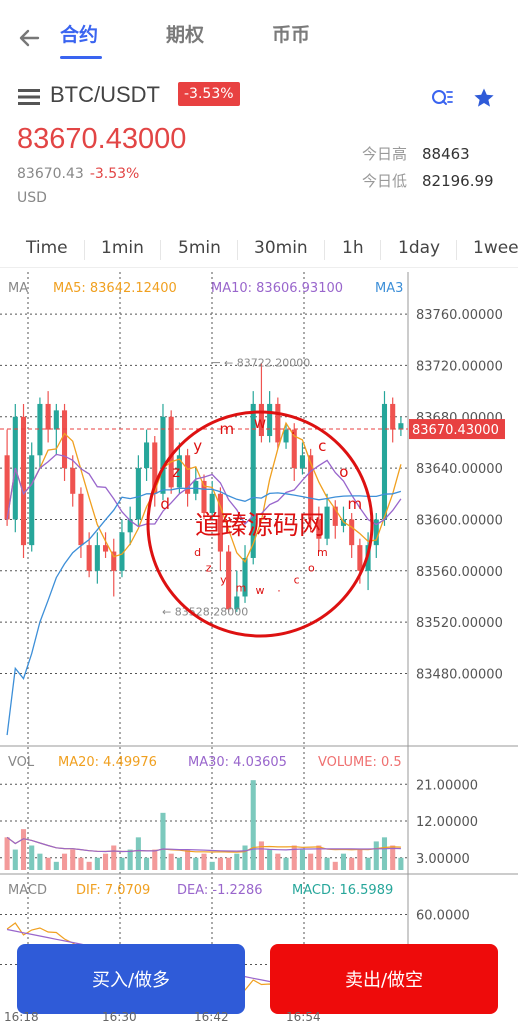  I want to click on watermark-stamp: 道臻源码网 dzym w .comdzym w .com, so click(260, 524).